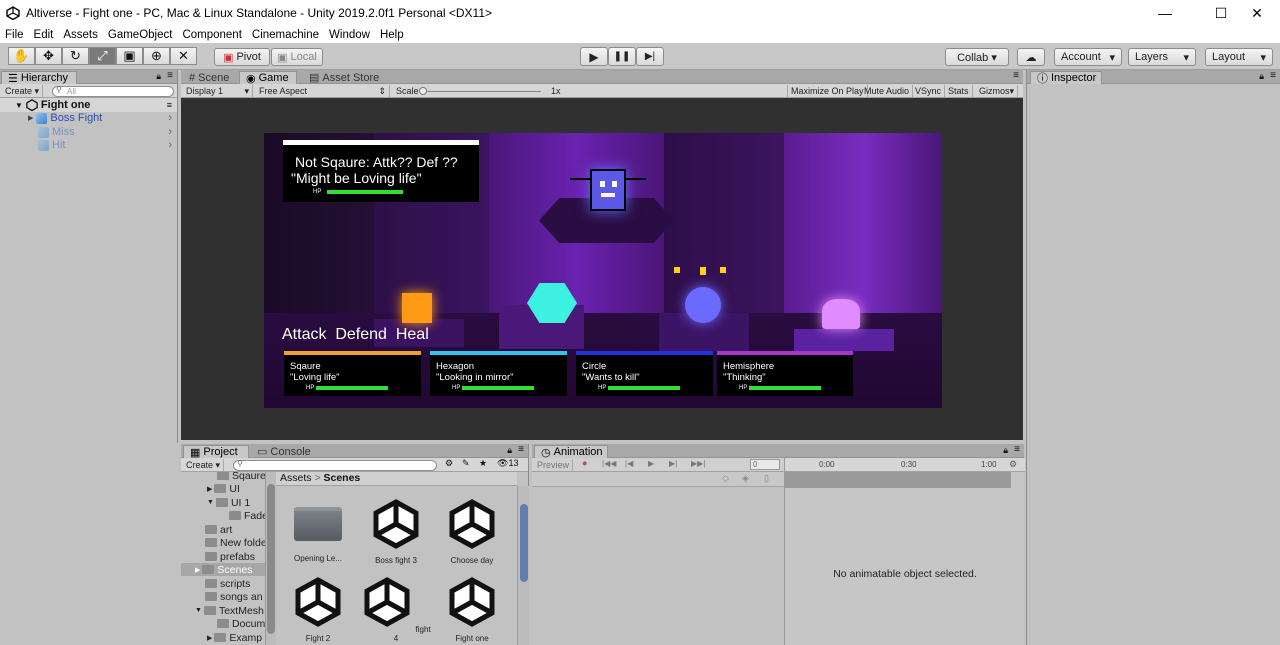  I want to click on step-button: ▶|, so click(650, 56).